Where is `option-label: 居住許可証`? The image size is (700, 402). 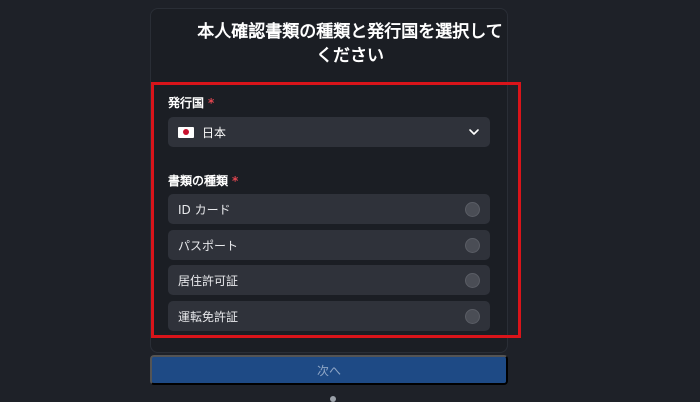 option-label: 居住許可証 is located at coordinates (208, 280).